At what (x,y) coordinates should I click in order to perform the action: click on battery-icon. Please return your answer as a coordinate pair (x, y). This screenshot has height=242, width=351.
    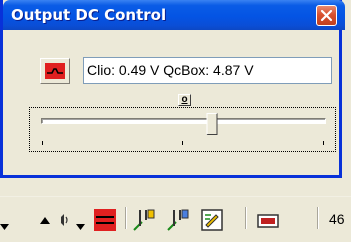
    Looking at the image, I should click on (268, 221).